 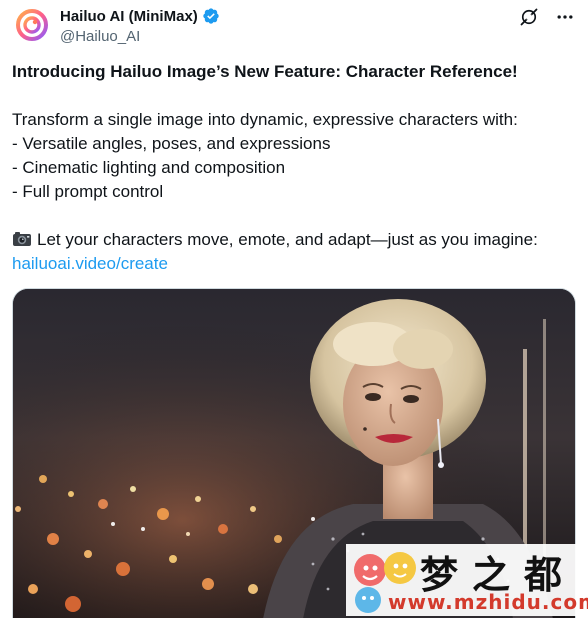 I want to click on more-options-button, so click(x=565, y=17).